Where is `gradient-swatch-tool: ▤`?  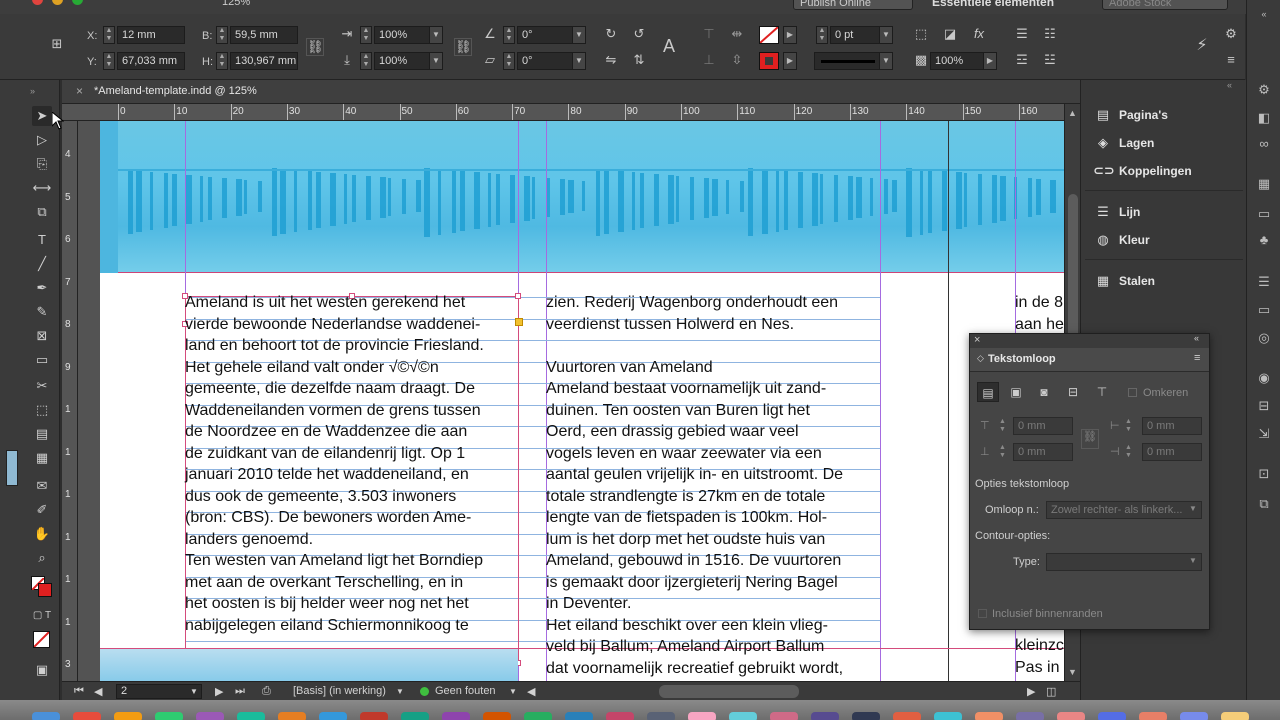 gradient-swatch-tool: ▤ is located at coordinates (42, 434).